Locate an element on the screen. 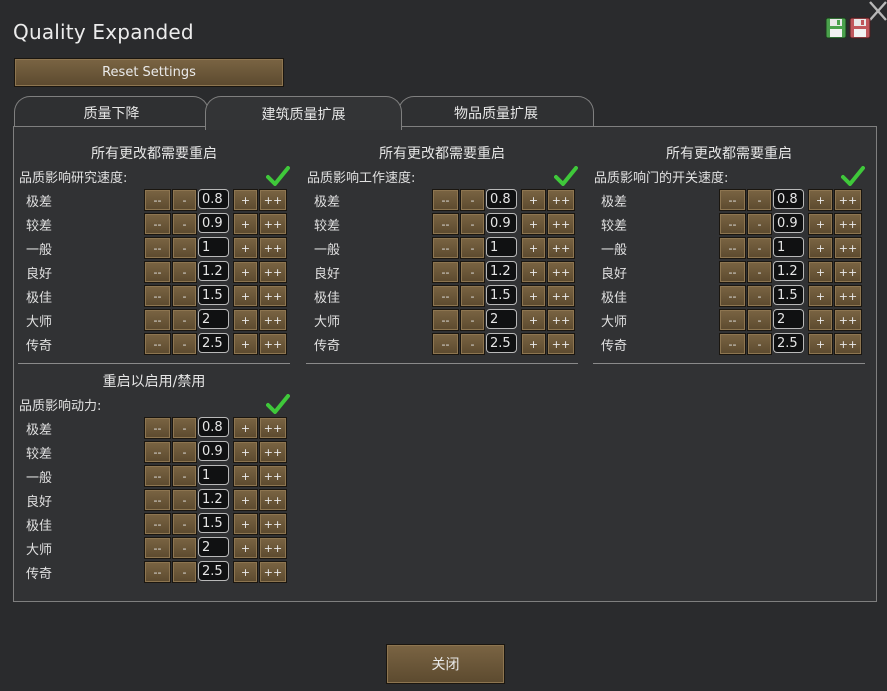 This screenshot has width=887, height=691. tab-item-quality: 物品质量扩展 is located at coordinates (496, 112).